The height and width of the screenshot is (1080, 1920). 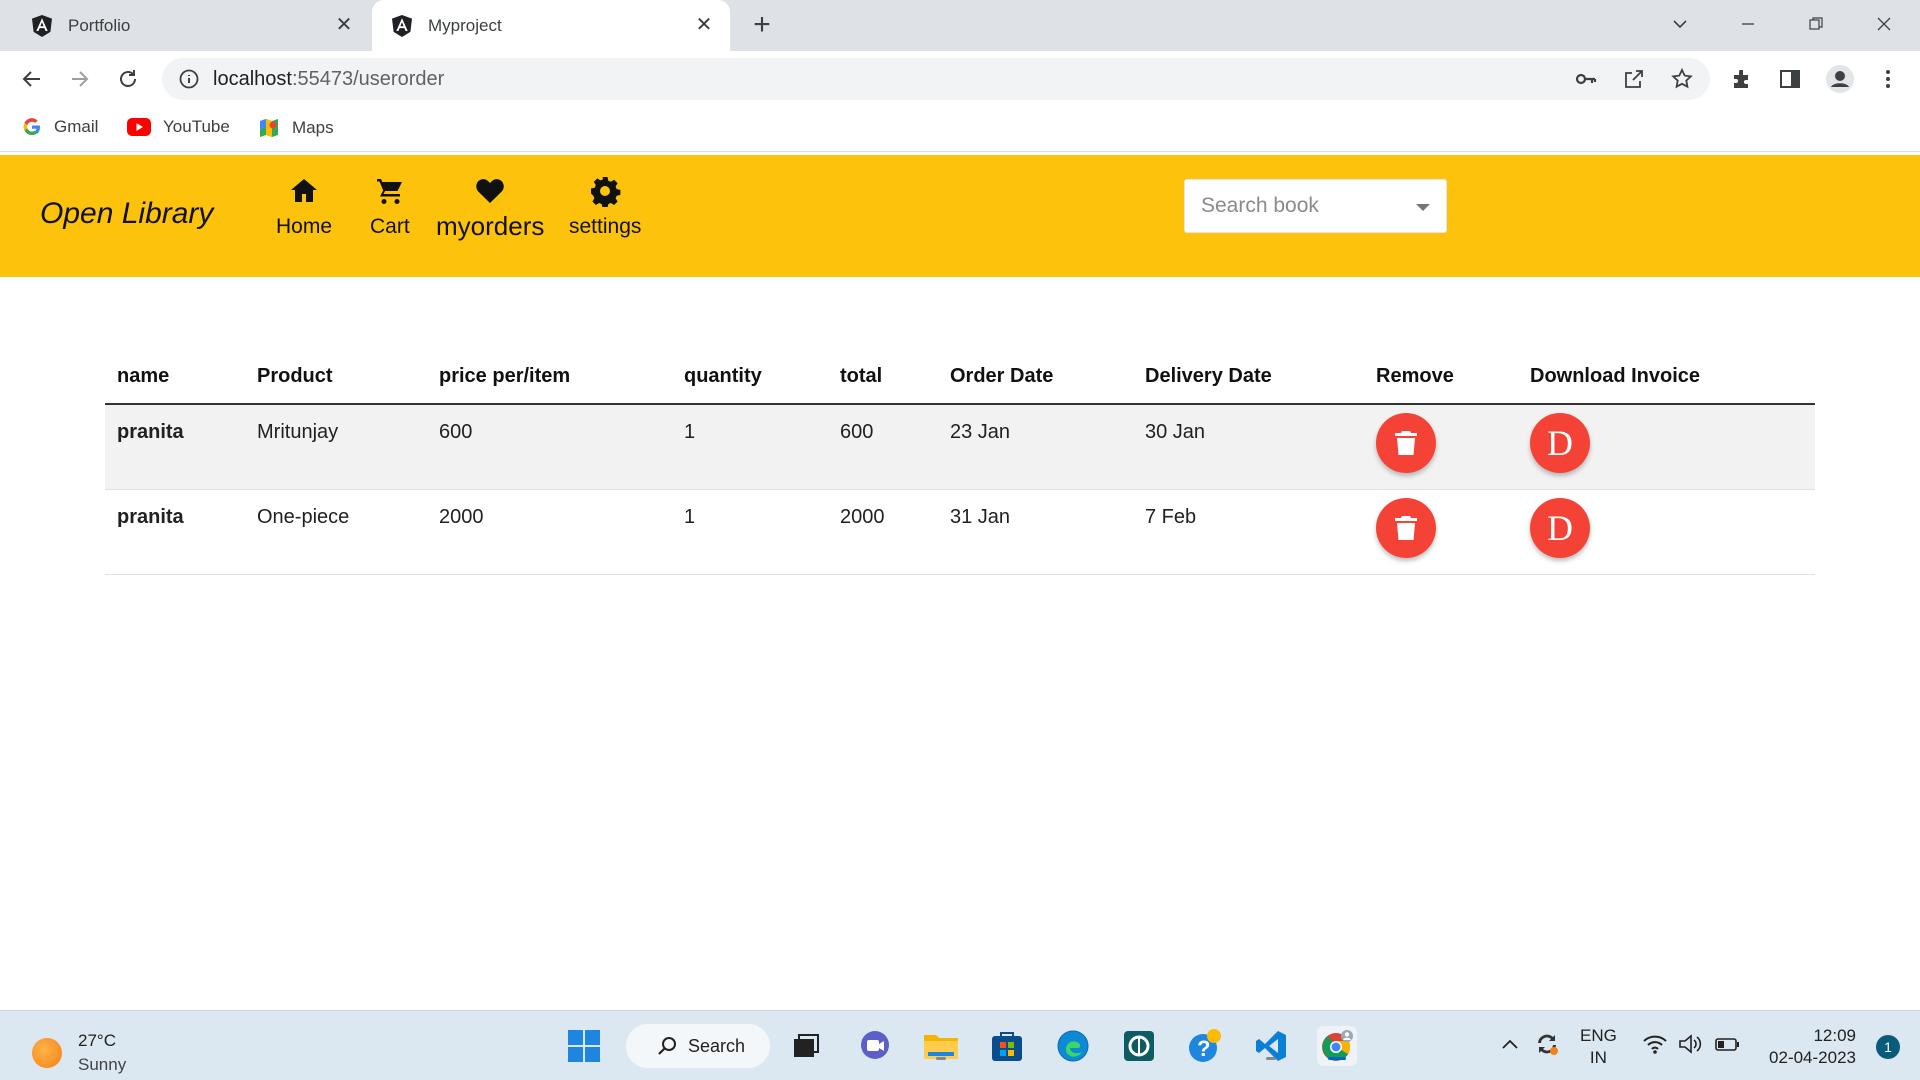 I want to click on close-icon, so click(x=1884, y=24).